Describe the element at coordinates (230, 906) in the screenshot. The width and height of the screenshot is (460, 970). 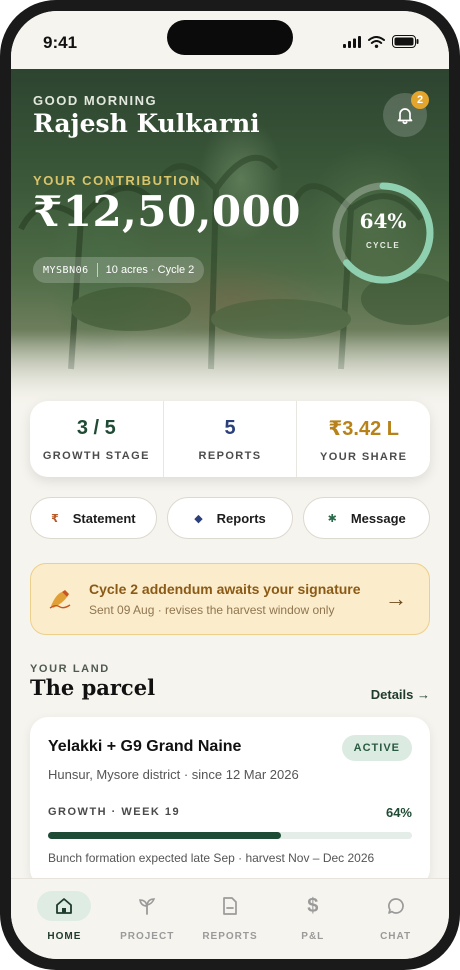
I see `document-icon` at that location.